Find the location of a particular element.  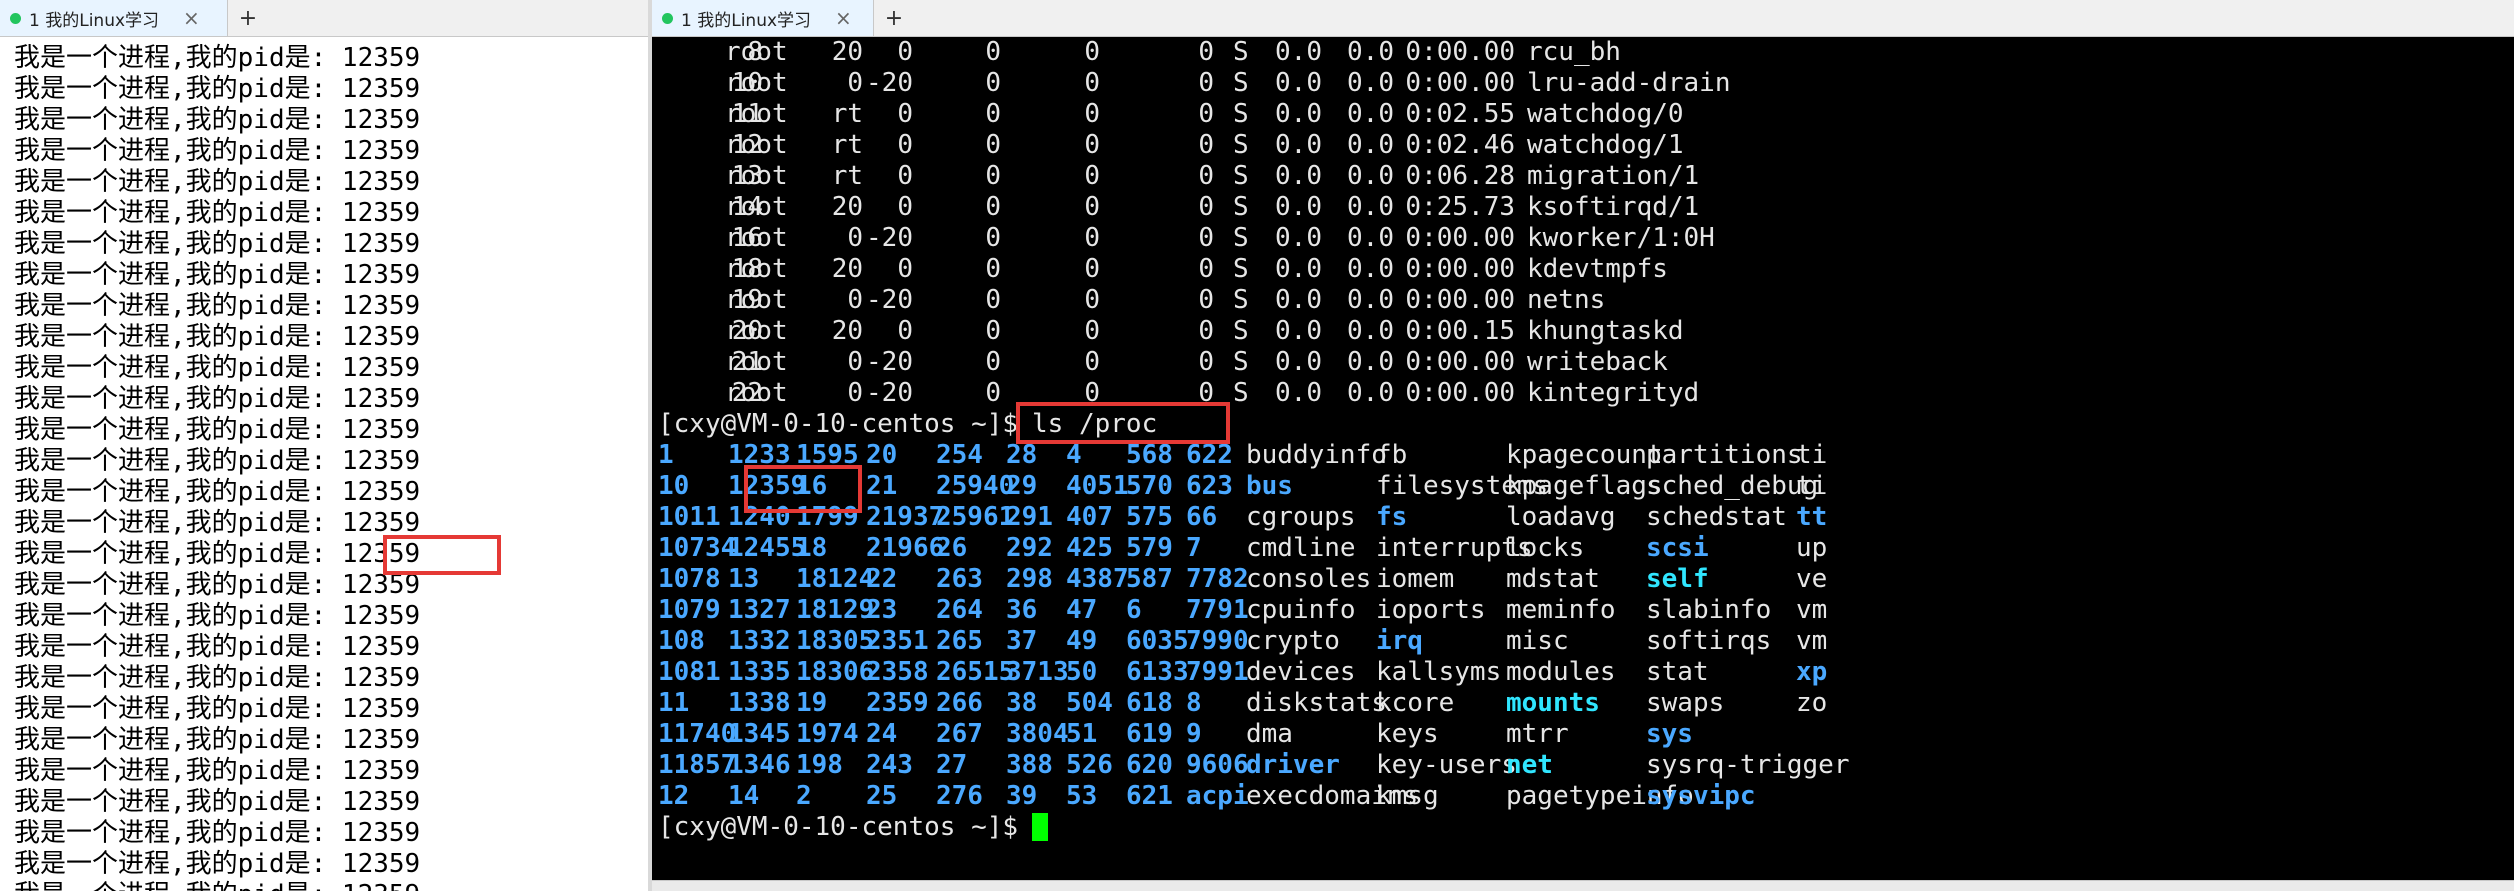

proc-entry: 1338 is located at coordinates (759, 703).